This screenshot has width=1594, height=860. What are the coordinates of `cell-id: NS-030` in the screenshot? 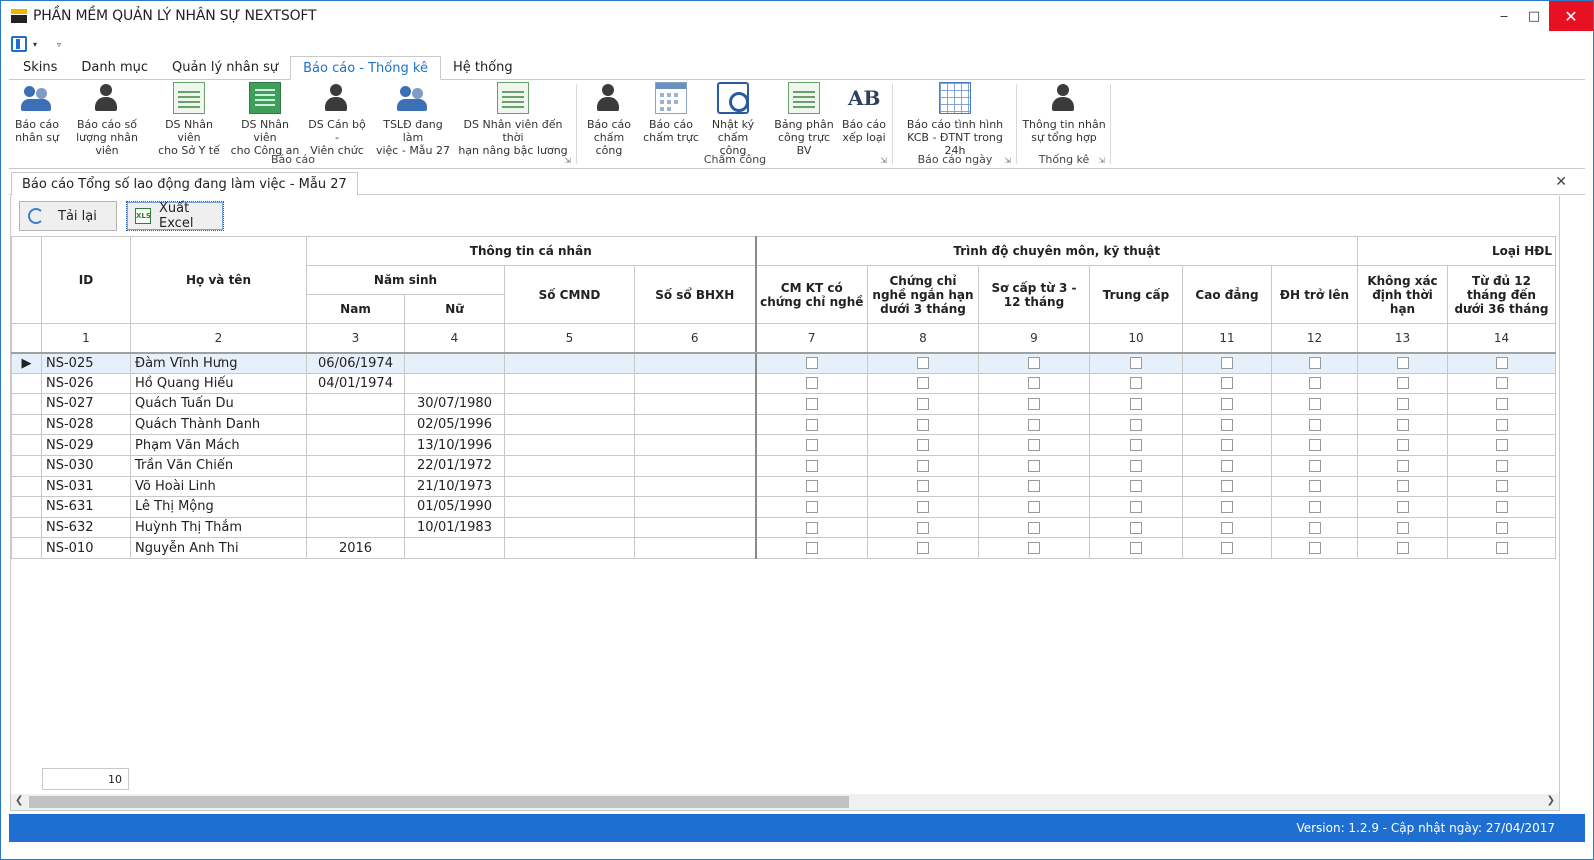 It's located at (86, 465).